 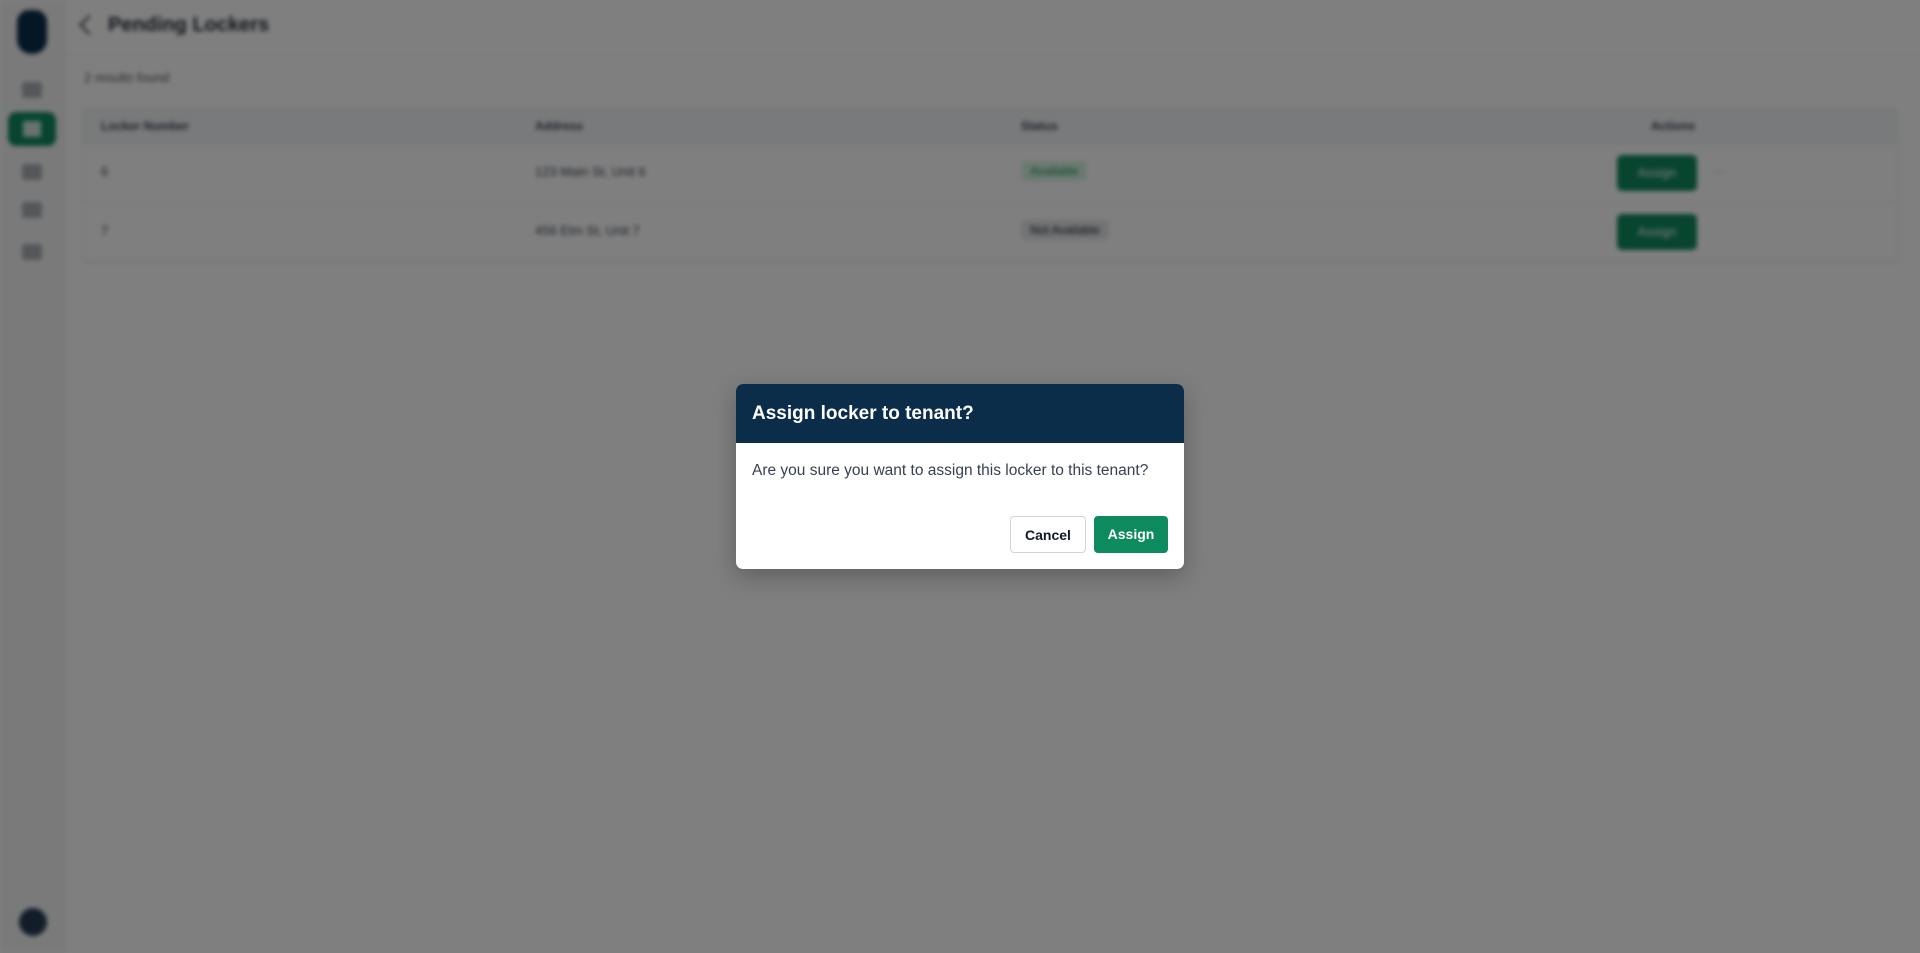 I want to click on dialog-header: Assign locker to tenant?, so click(x=960, y=413).